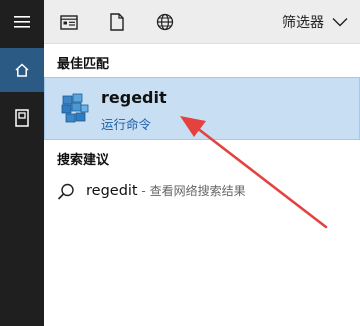 The image size is (360, 326). I want to click on search-icon, so click(65, 191).